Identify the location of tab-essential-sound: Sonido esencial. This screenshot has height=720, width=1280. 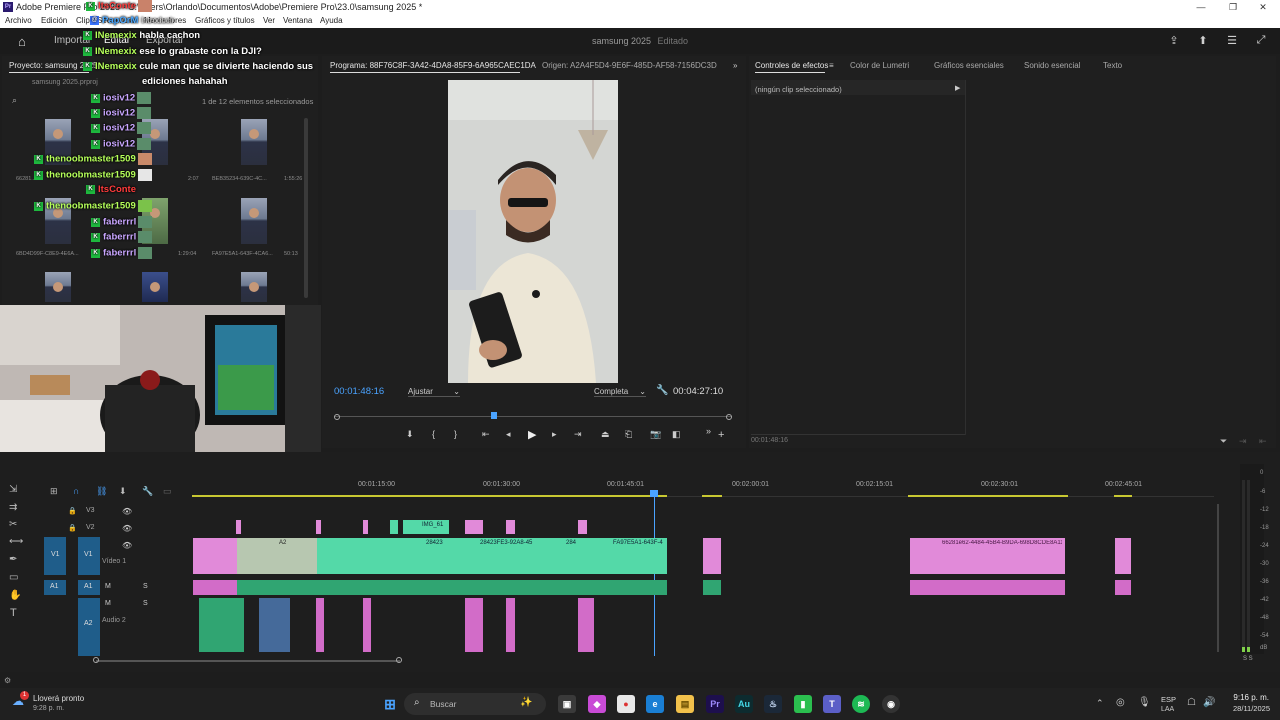
(1052, 65).